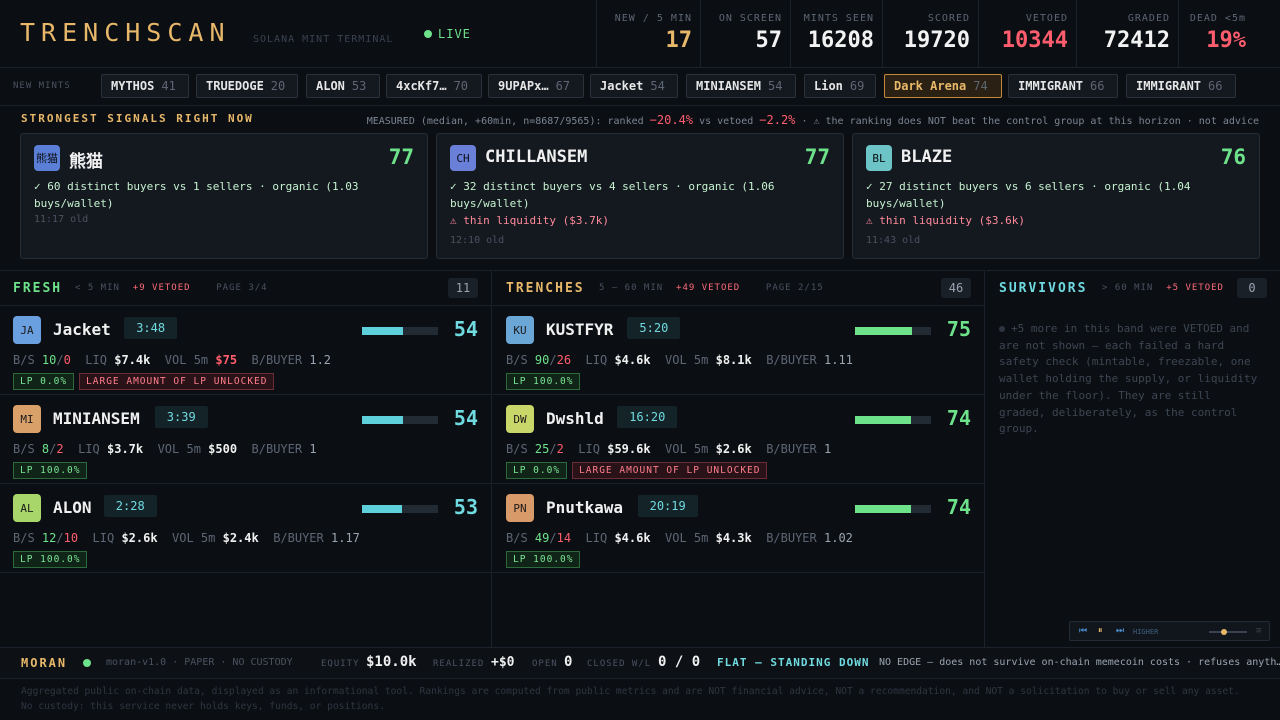 The image size is (1280, 720). Describe the element at coordinates (1226, 40) in the screenshot. I see `stat-value: 19%` at that location.